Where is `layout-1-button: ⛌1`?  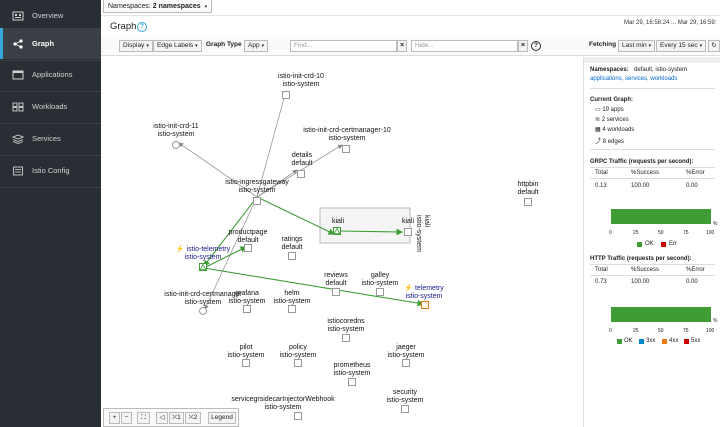 layout-1-button: ⛌1 is located at coordinates (176, 418).